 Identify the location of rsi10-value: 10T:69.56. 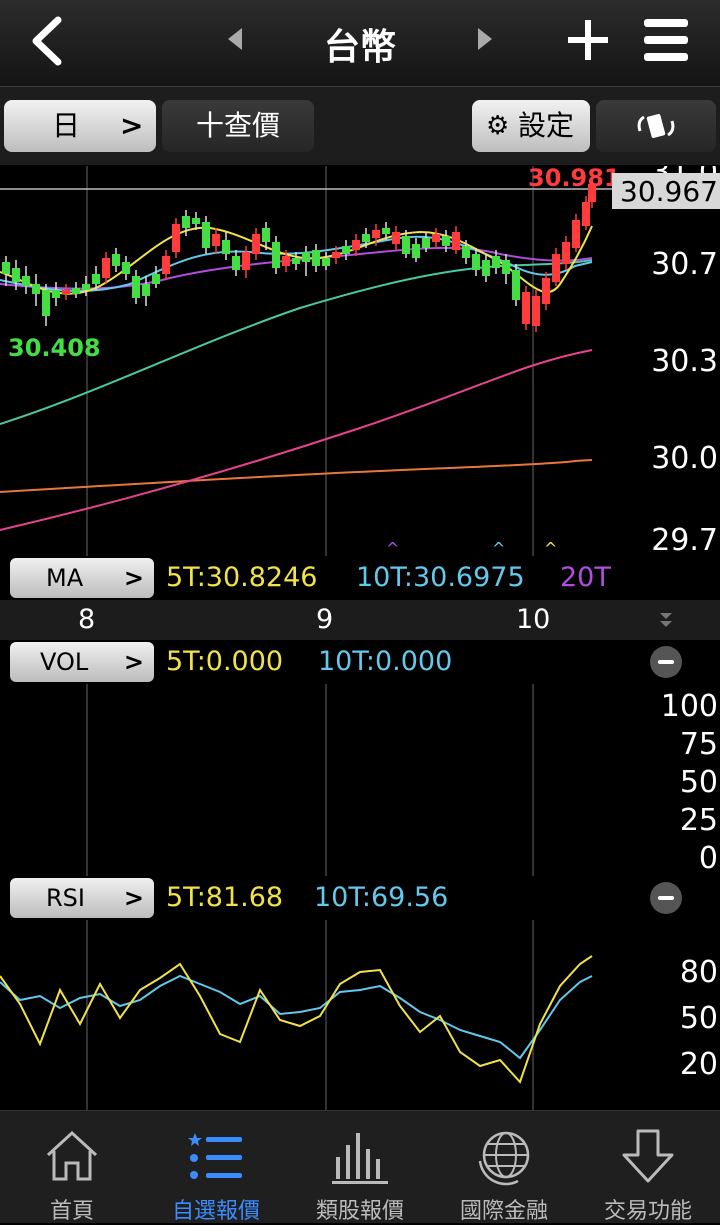
(381, 897).